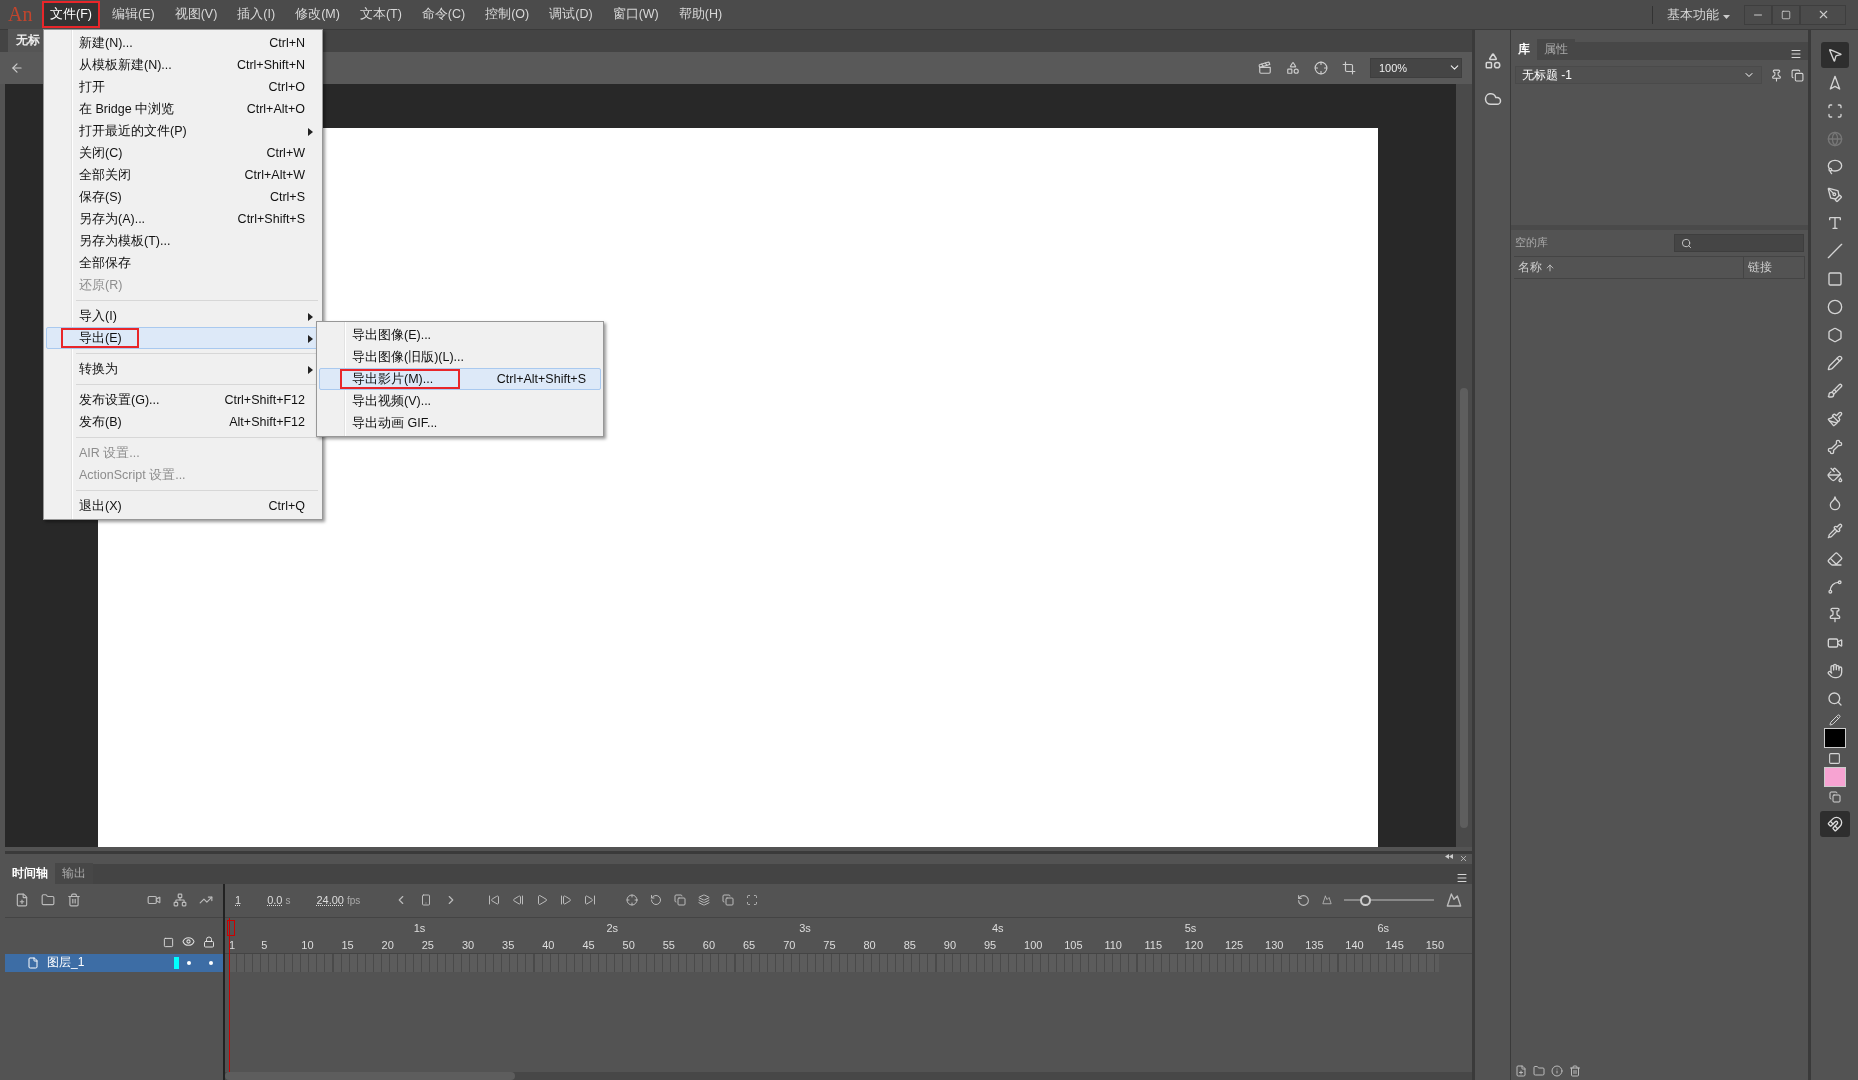 Image resolution: width=1858 pixels, height=1080 pixels. Describe the element at coordinates (1521, 1071) in the screenshot. I see `new-symbol-icon` at that location.